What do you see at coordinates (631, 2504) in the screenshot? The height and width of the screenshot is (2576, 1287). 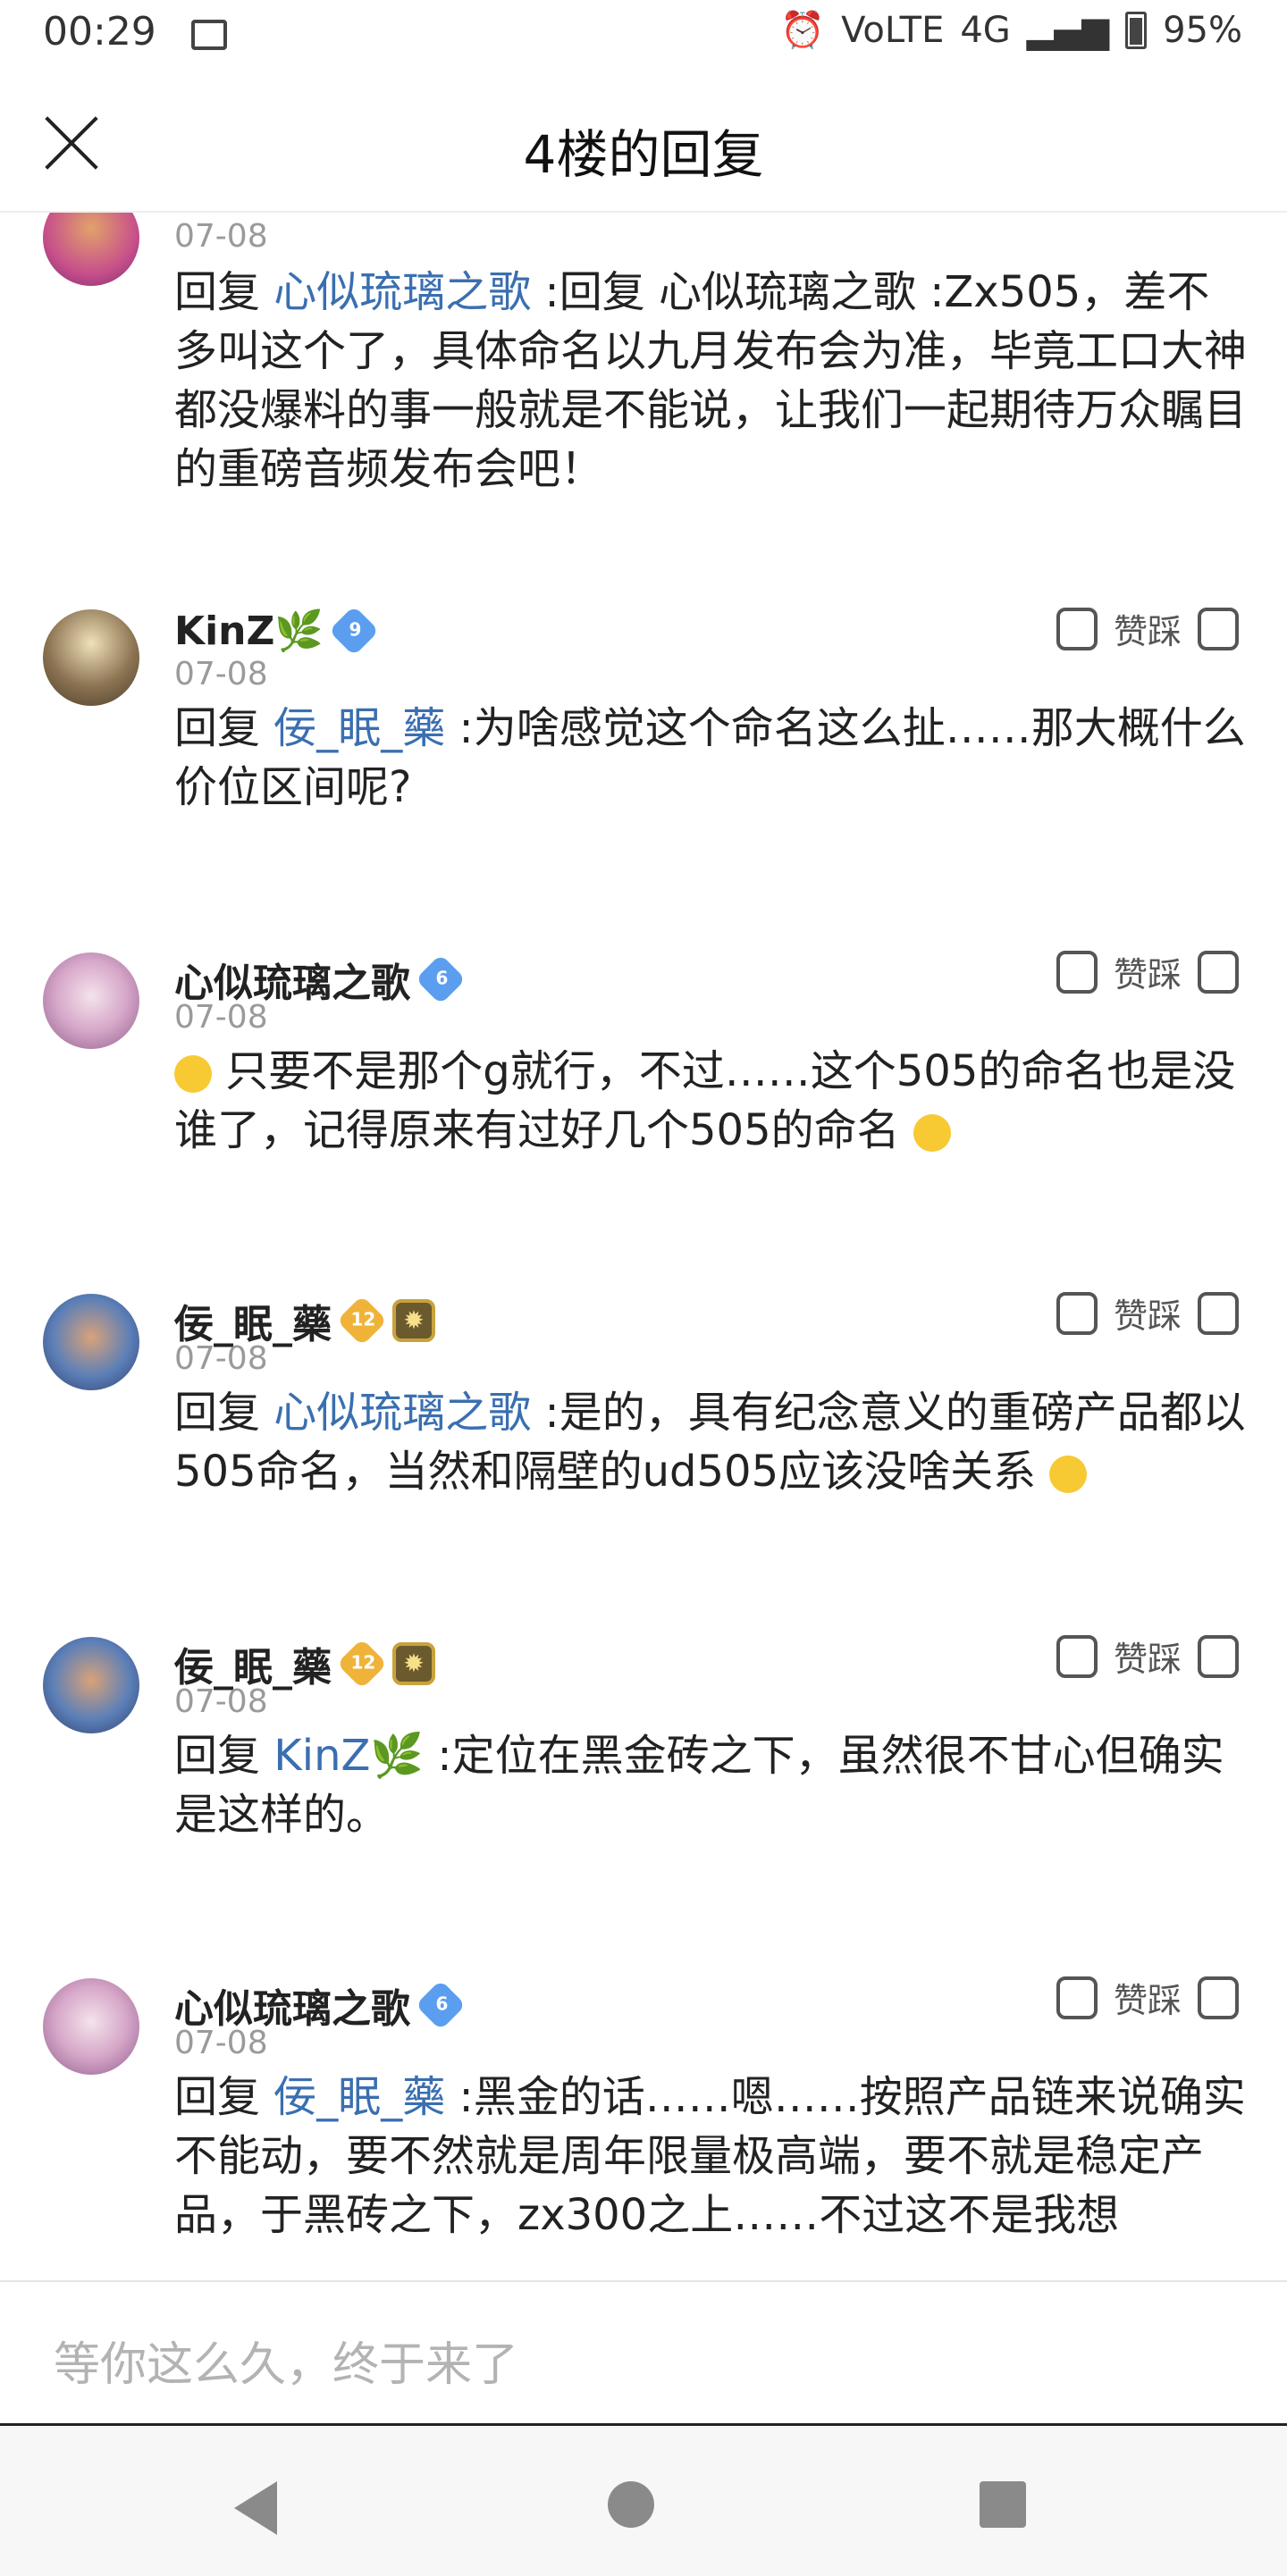 I see `home-icon` at bounding box center [631, 2504].